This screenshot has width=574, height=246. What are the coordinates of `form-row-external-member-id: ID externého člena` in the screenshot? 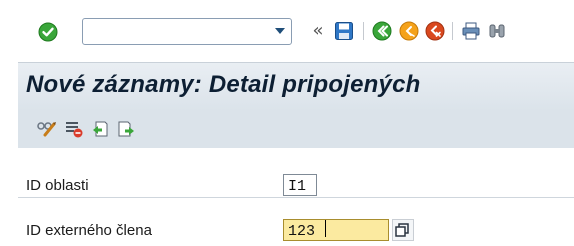 It's located at (296, 230).